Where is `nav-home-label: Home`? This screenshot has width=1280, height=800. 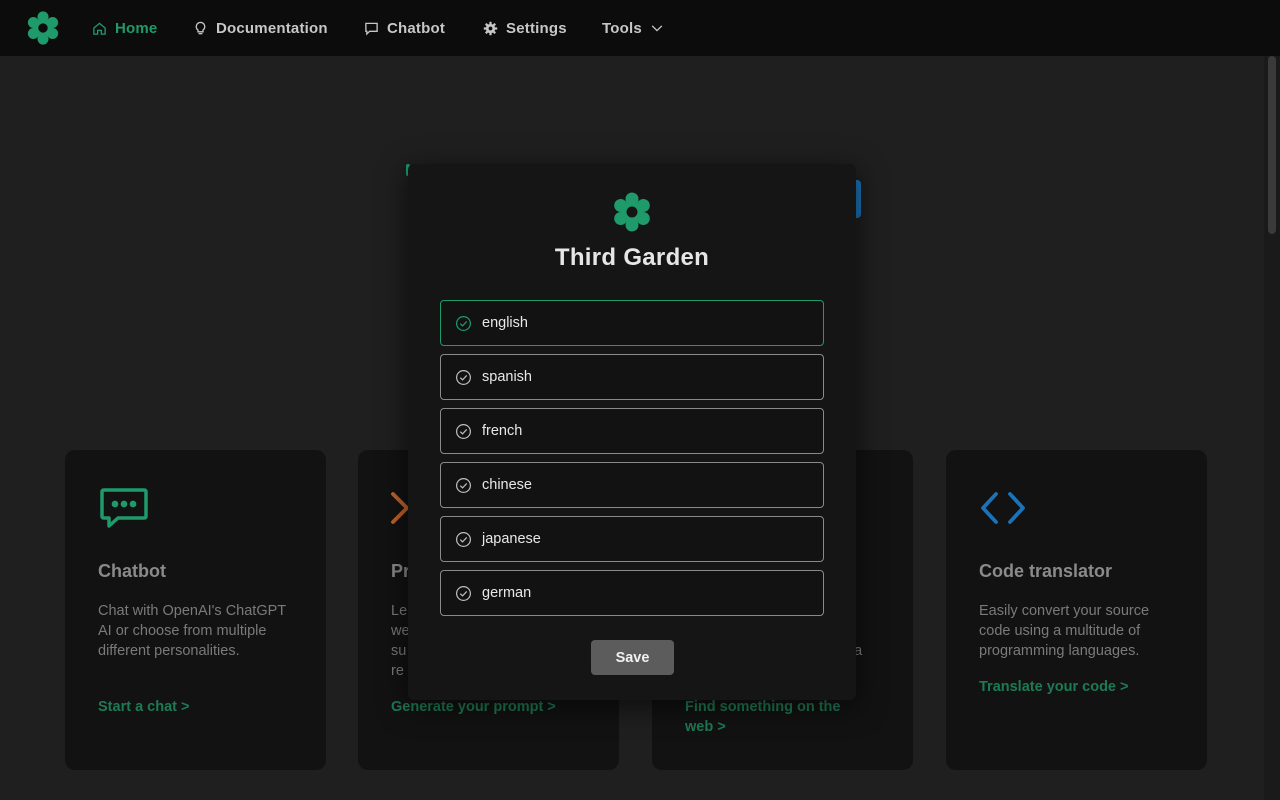 nav-home-label: Home is located at coordinates (136, 28).